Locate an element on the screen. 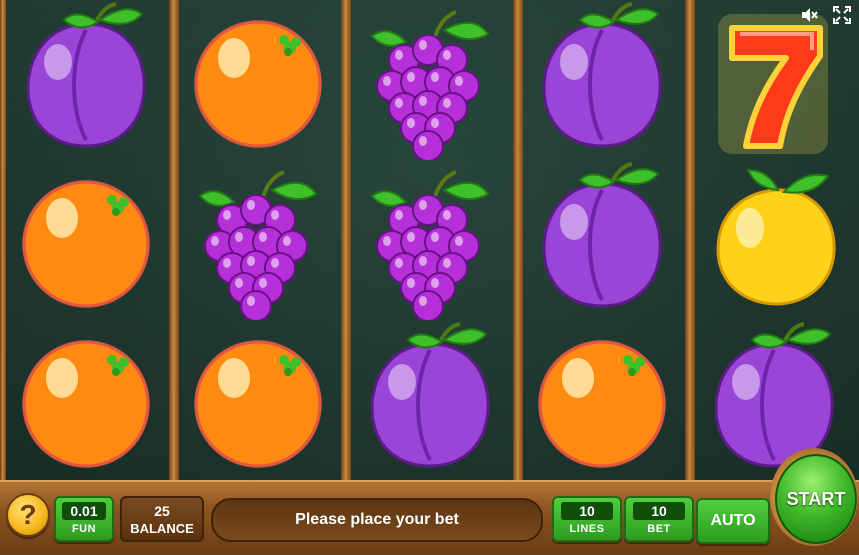 This screenshot has height=555, width=859. auto-spin-button: AUTO is located at coordinates (733, 521).